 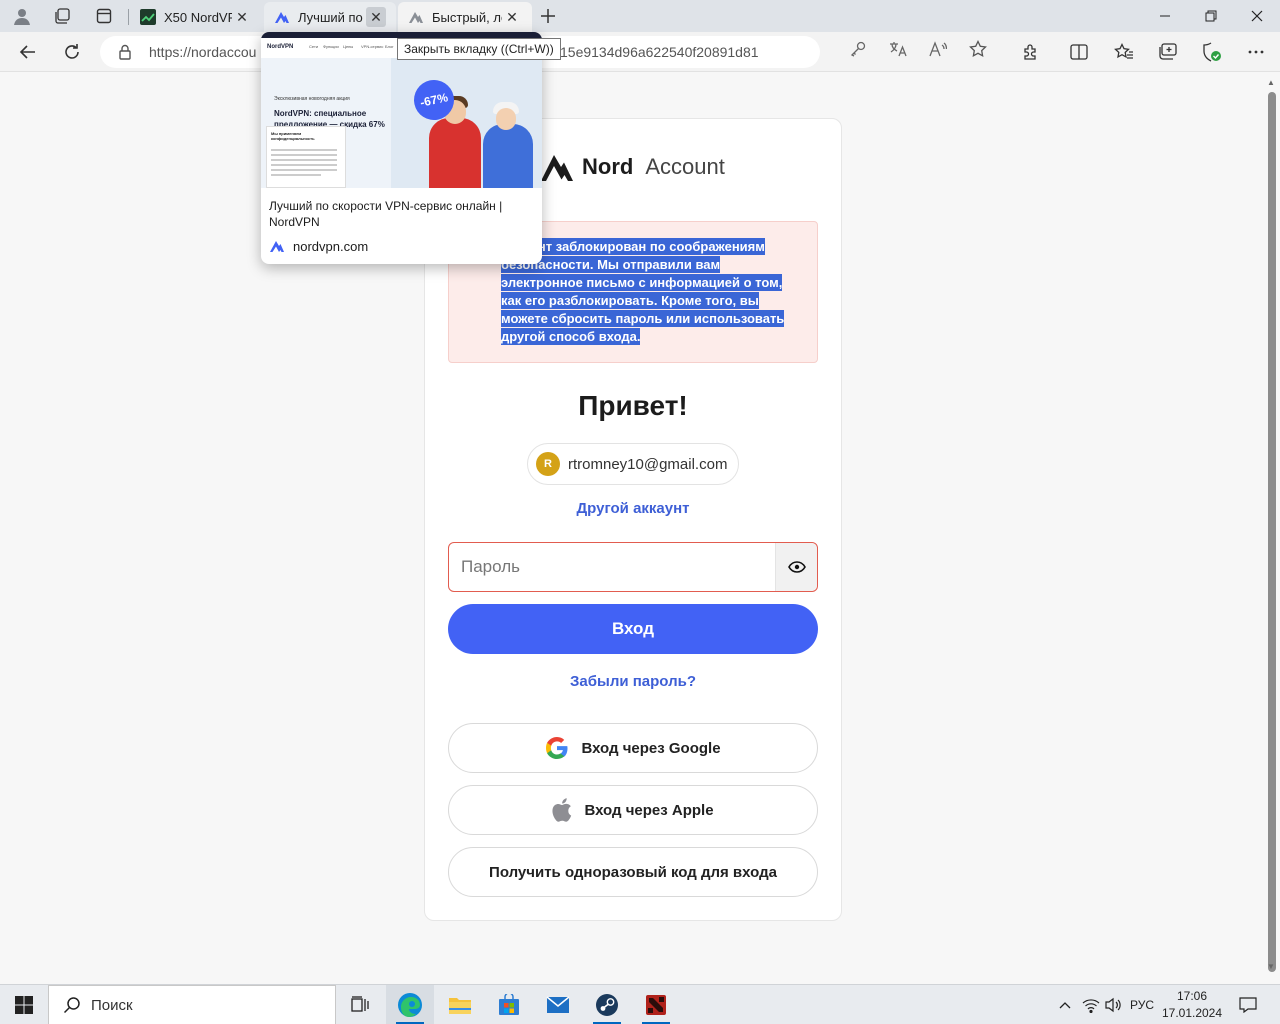 I want to click on notifications-icon, so click(x=1248, y=1004).